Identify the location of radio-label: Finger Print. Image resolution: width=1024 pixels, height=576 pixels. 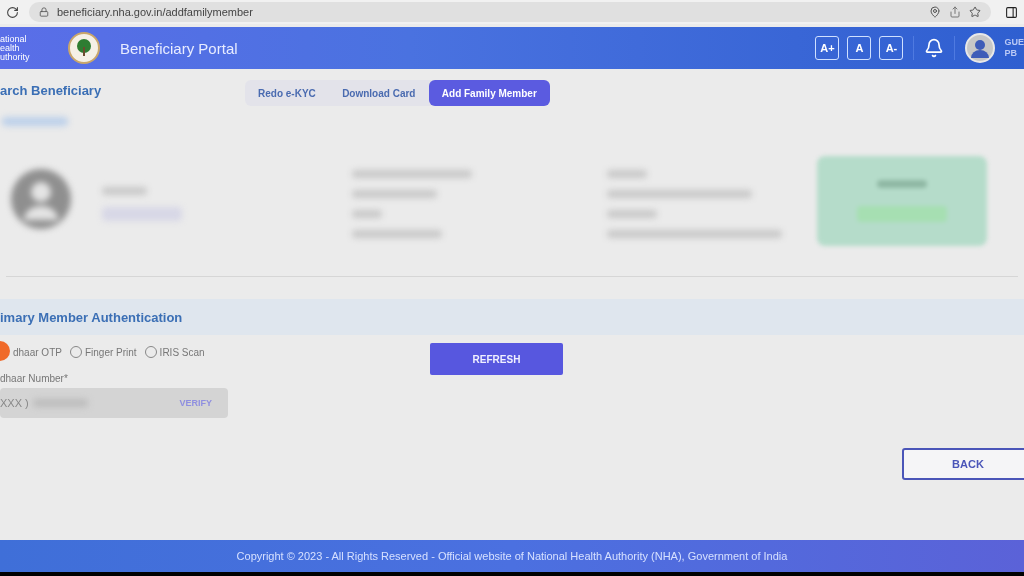
(110, 352).